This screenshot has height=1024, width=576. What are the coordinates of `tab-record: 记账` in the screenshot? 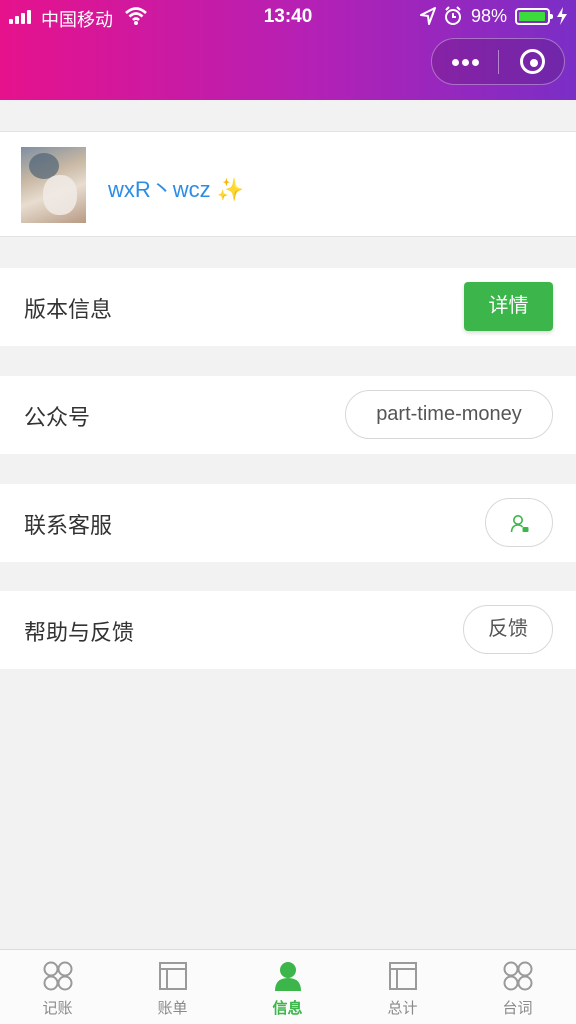 It's located at (57, 987).